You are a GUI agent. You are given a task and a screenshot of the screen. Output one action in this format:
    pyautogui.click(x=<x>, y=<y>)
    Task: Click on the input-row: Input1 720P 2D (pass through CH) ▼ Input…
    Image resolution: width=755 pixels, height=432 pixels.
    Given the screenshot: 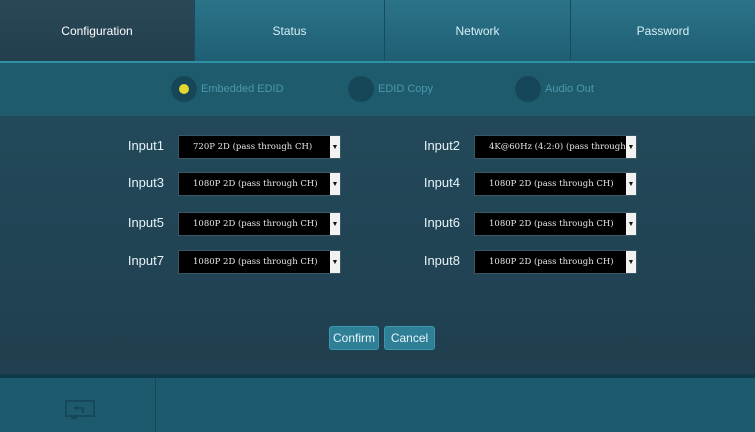 What is the action you would take?
    pyautogui.click(x=377, y=147)
    